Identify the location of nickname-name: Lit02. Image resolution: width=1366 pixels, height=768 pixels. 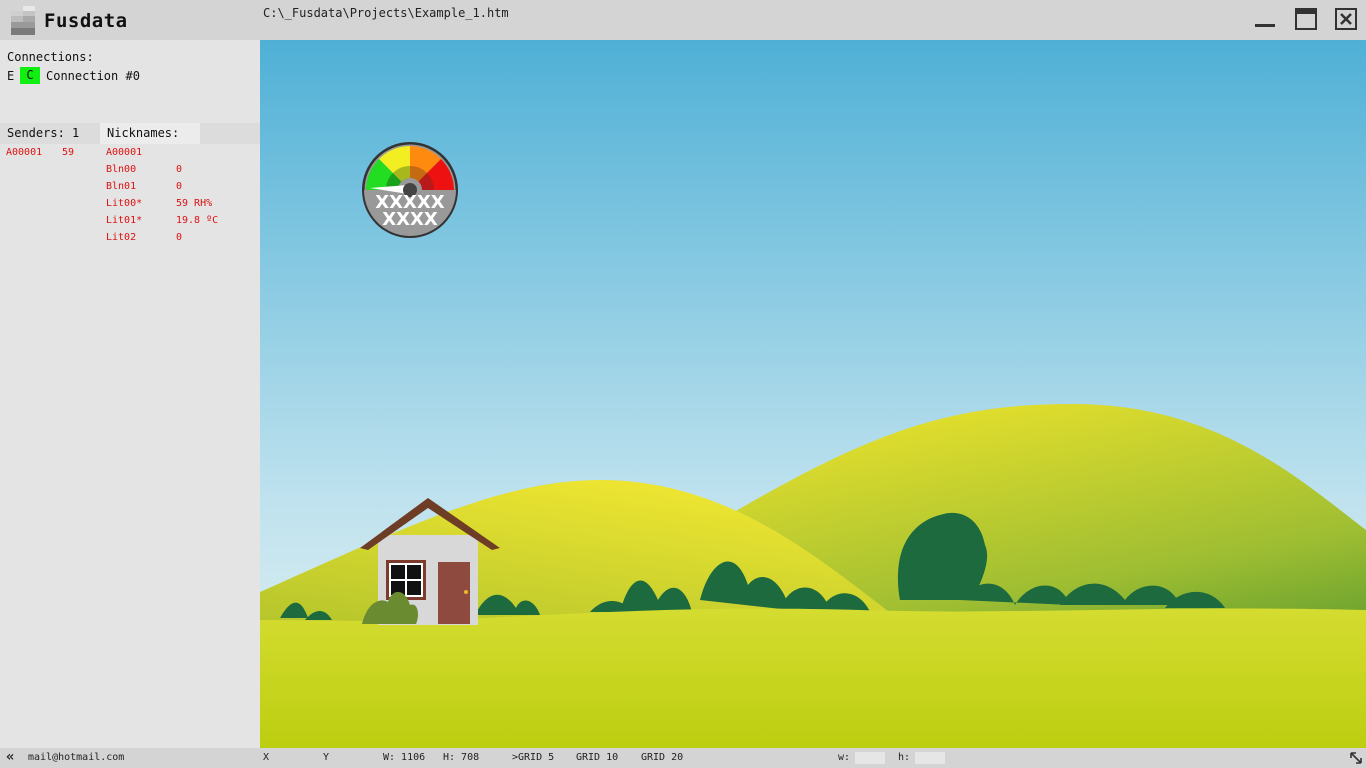
(121, 237).